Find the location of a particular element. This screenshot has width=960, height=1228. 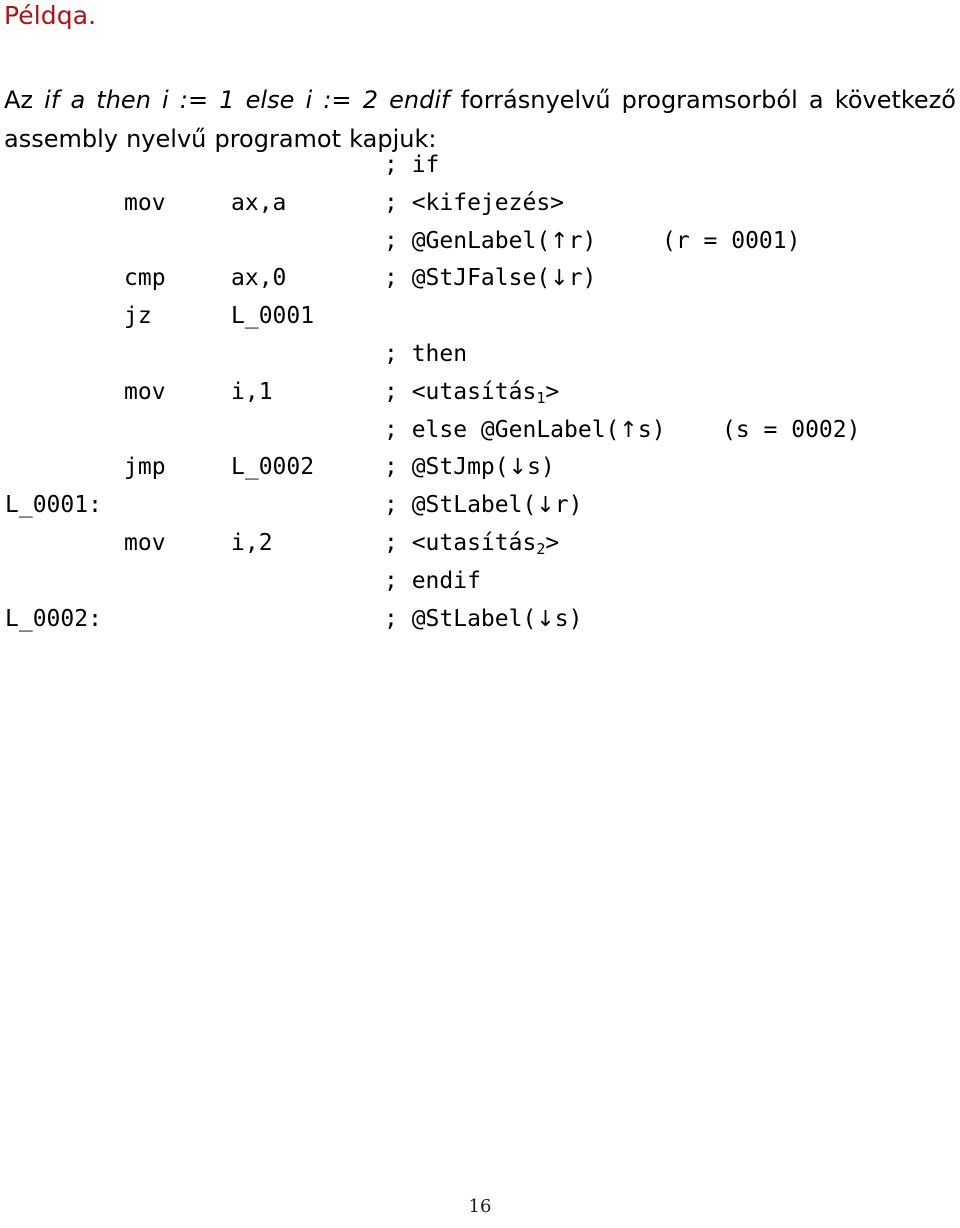

code-line: ; endif is located at coordinates (480, 587).